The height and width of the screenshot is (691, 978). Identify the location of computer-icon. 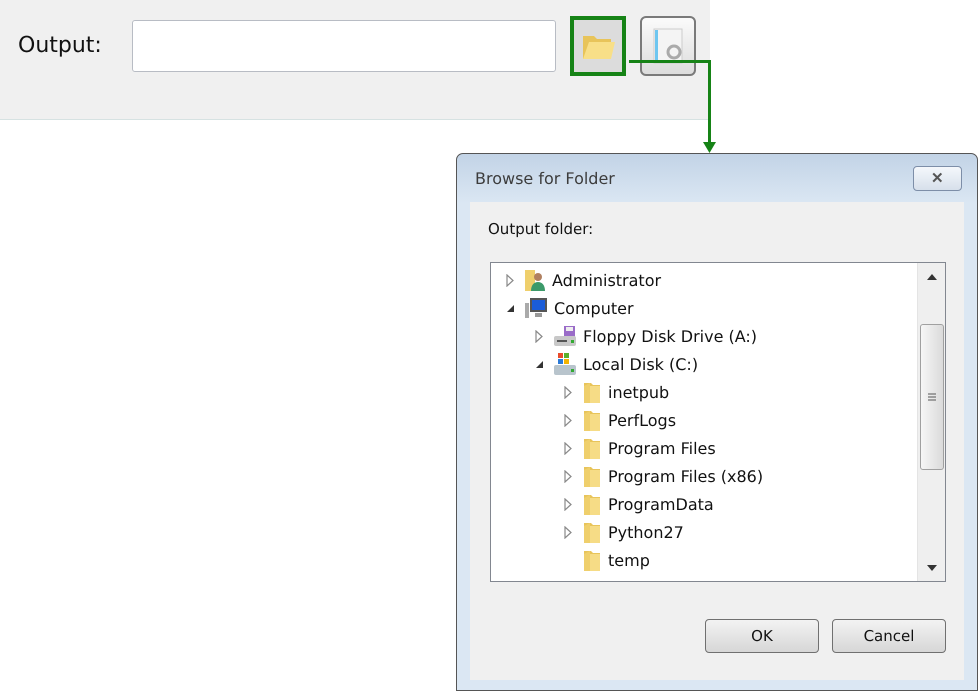
(536, 308).